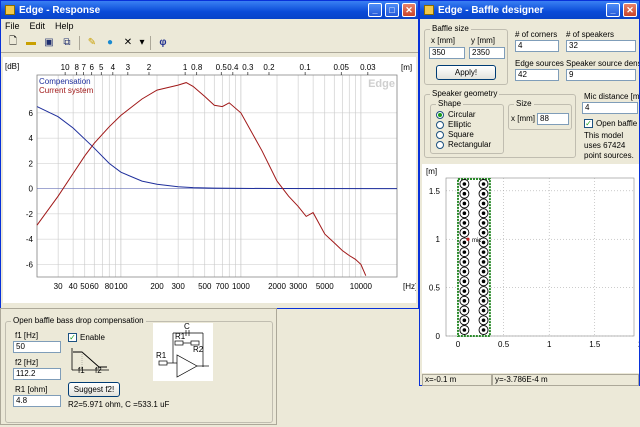 Image resolution: width=640 pixels, height=427 pixels. I want to click on toolbar-separator, so click(150, 42).